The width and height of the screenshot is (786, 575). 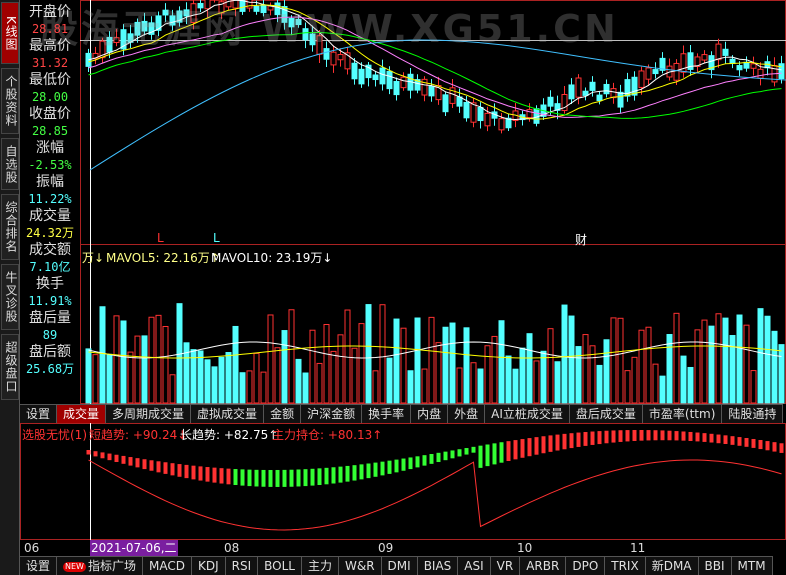 I want to click on date-label: 08, so click(x=232, y=548).